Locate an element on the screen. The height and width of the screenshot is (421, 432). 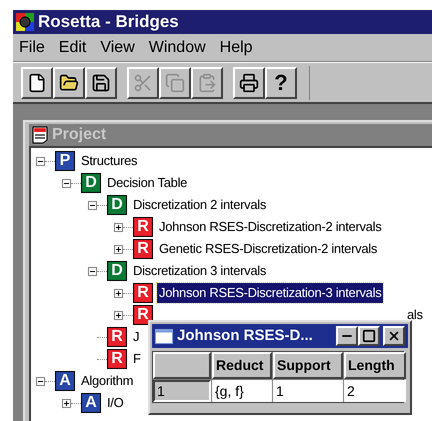
minimize-button is located at coordinates (347, 336).